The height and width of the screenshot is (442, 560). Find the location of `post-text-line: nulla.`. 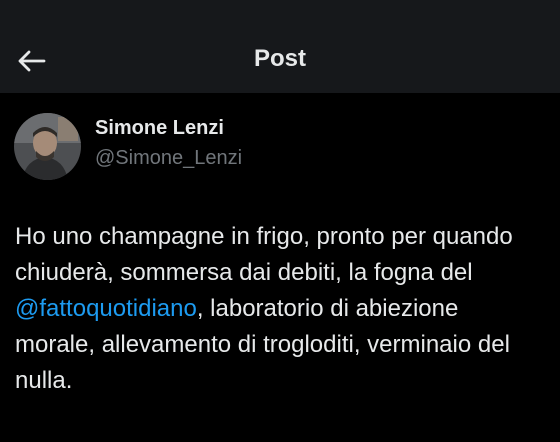

post-text-line: nulla. is located at coordinates (44, 380).